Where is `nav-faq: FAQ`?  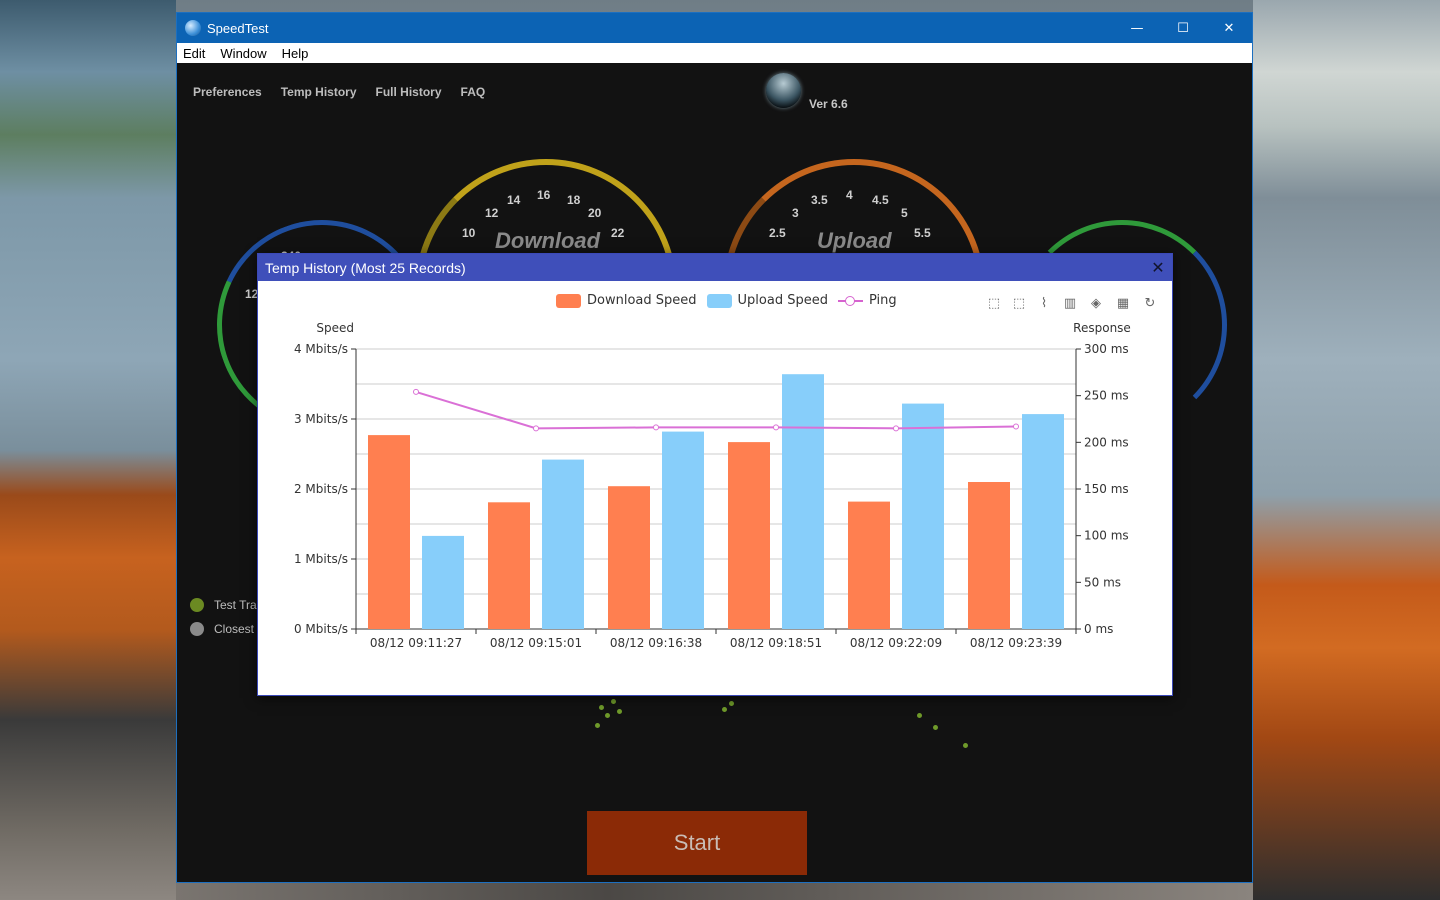 nav-faq: FAQ is located at coordinates (473, 92).